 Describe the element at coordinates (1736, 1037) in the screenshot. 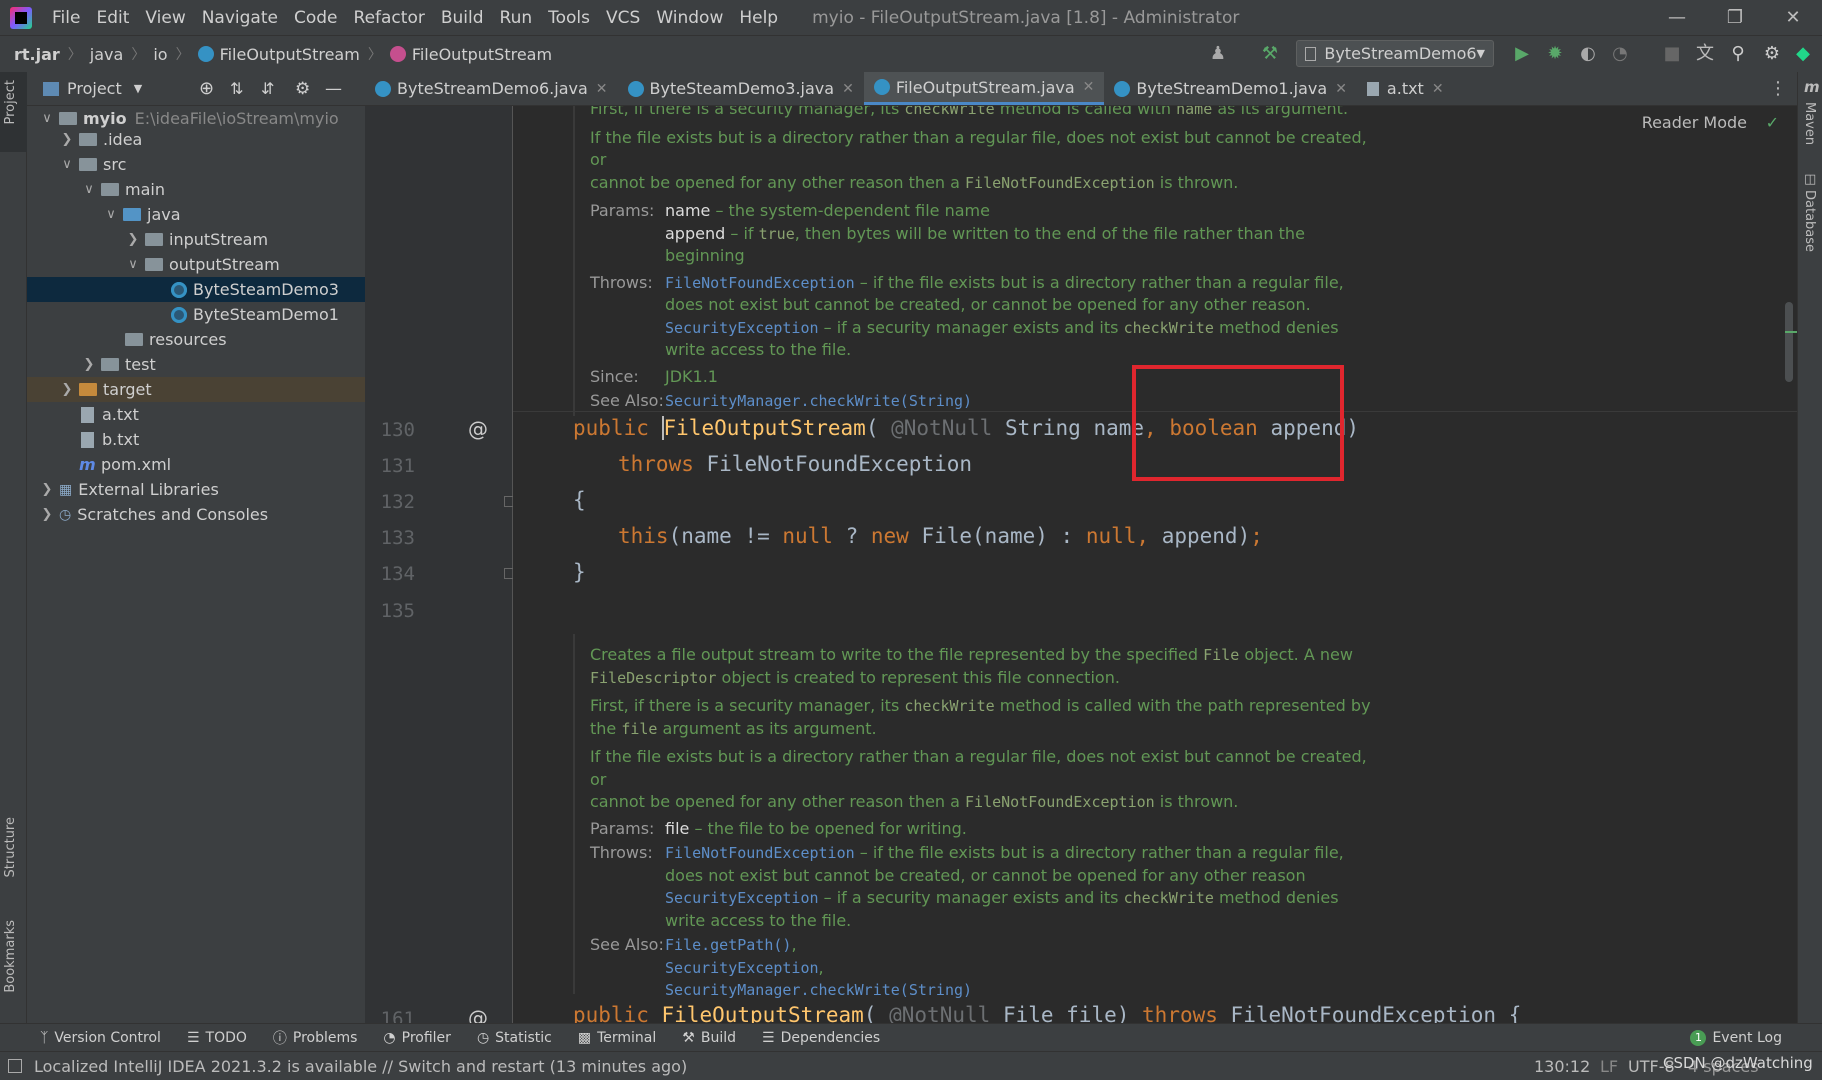

I see `event-log-tab: 1 Event Log` at that location.